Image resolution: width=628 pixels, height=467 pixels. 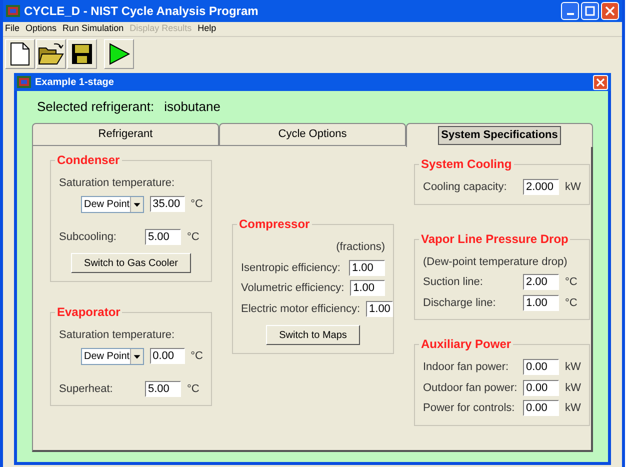 What do you see at coordinates (75, 83) in the screenshot?
I see `document-title: Example 1-stage` at bounding box center [75, 83].